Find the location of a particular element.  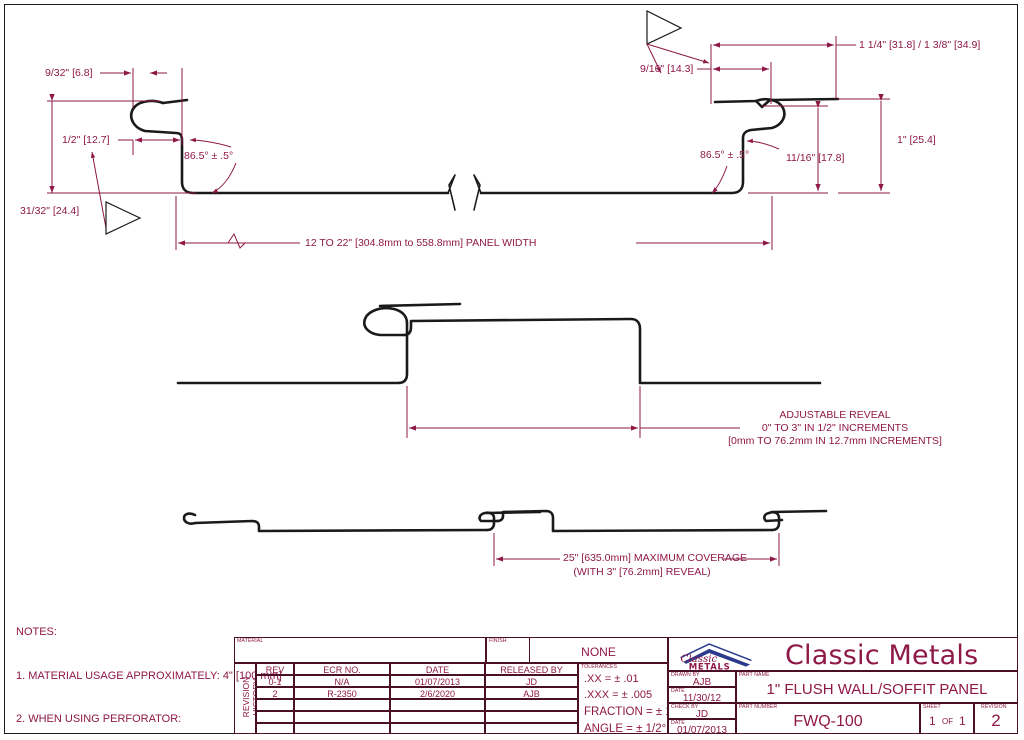

rev-header-text: REV is located at coordinates (275, 670).